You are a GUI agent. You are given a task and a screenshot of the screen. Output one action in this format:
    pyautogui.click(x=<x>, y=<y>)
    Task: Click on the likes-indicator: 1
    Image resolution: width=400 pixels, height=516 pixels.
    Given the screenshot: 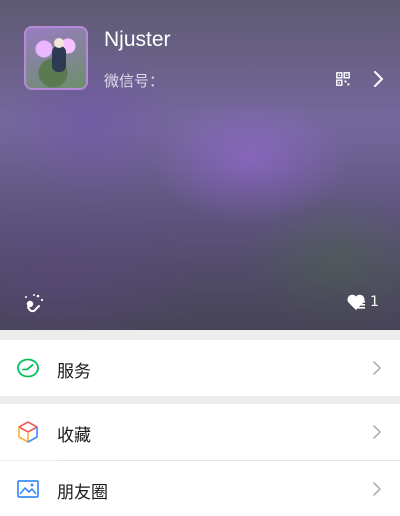 What is the action you would take?
    pyautogui.click(x=362, y=302)
    